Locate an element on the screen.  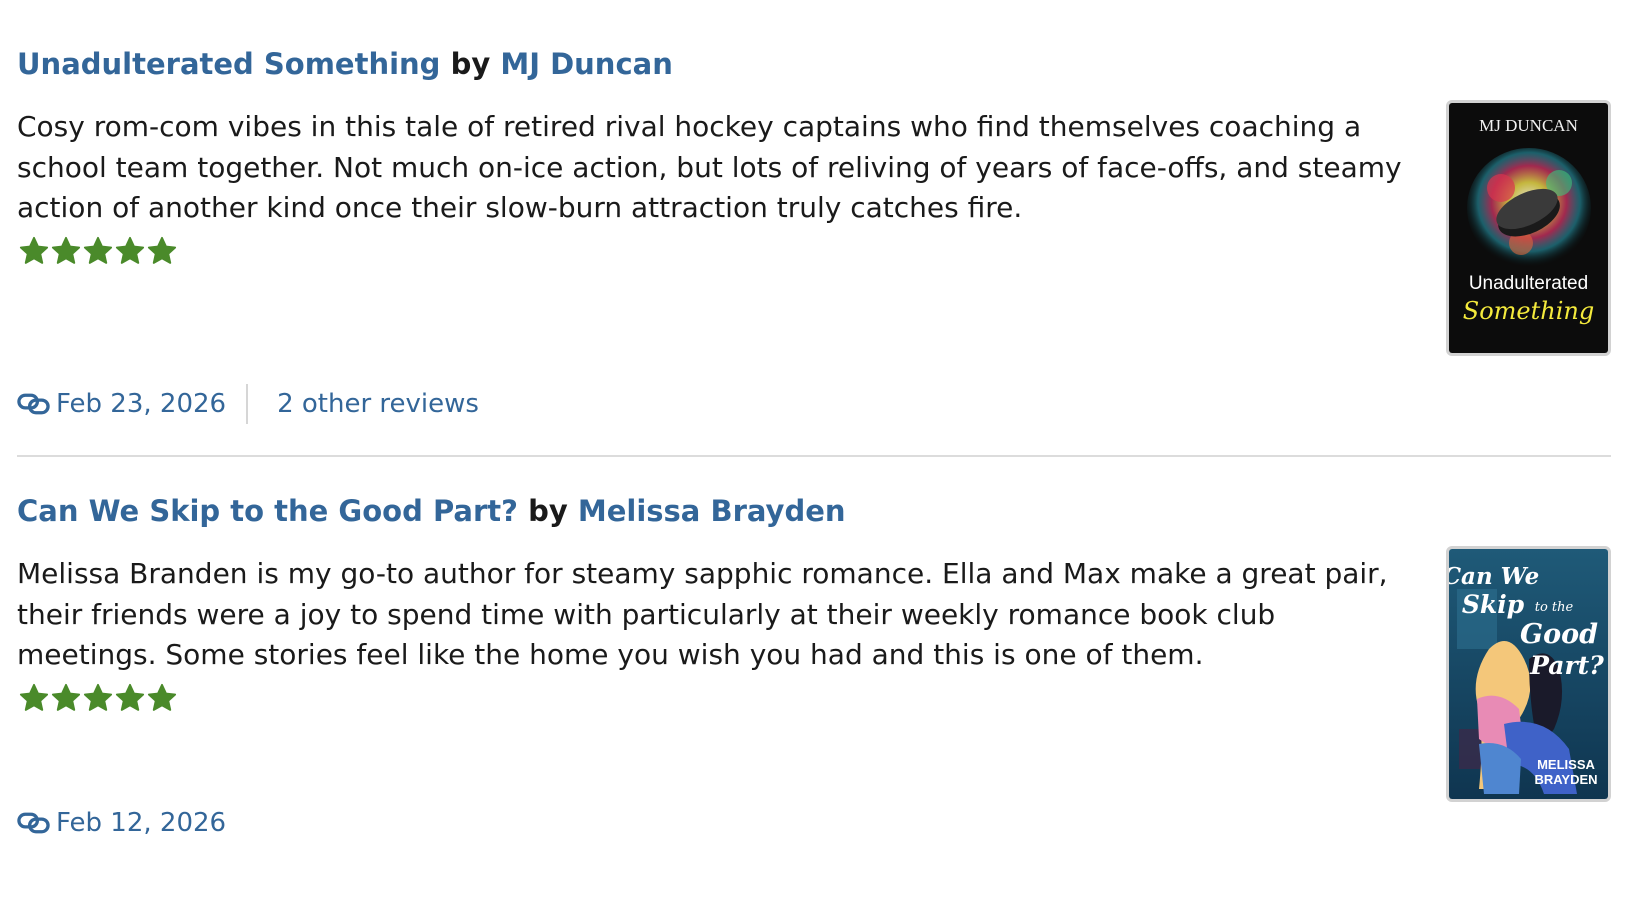
review-footer: Feb 23, 2026 2 other reviews is located at coordinates (248, 404).